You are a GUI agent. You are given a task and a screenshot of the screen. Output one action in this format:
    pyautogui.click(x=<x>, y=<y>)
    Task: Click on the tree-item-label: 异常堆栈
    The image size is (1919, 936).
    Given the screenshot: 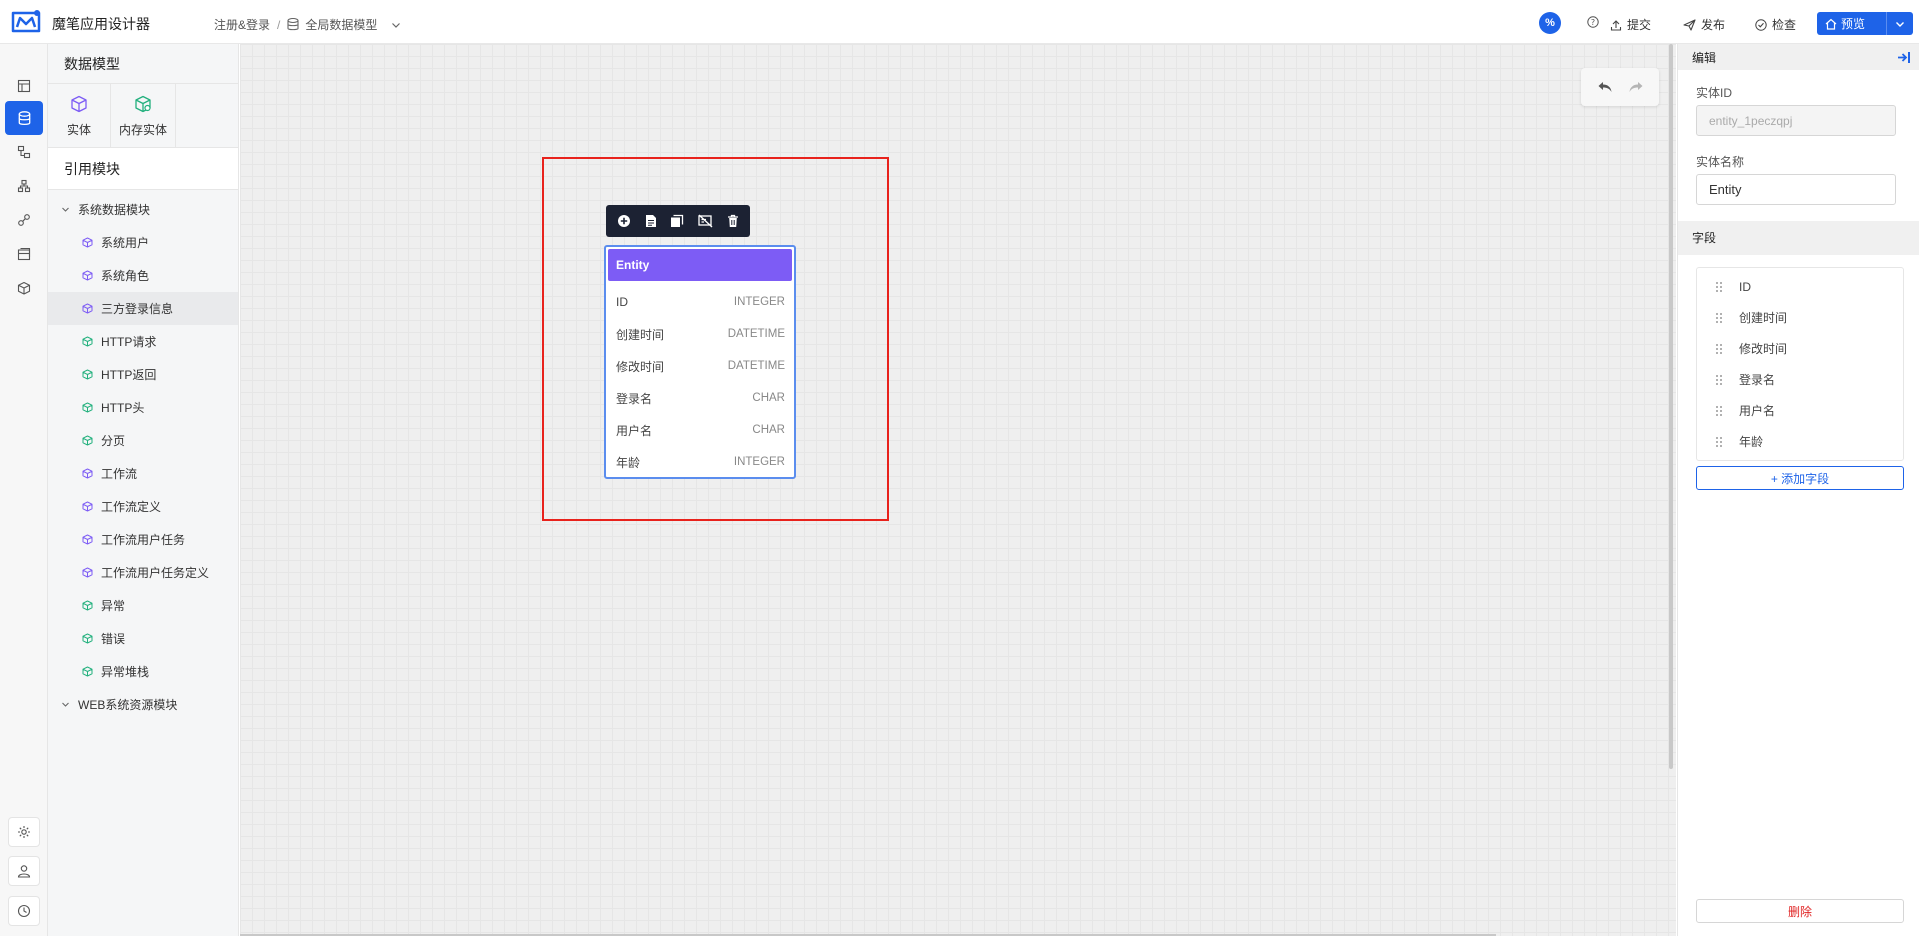 What is the action you would take?
    pyautogui.click(x=125, y=672)
    